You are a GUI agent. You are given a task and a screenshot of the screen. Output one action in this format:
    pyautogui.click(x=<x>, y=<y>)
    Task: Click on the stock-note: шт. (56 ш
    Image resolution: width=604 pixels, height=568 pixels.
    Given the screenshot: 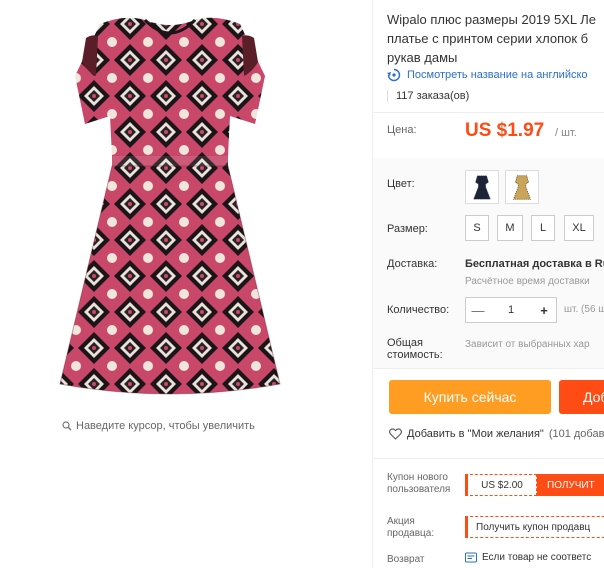 What is the action you would take?
    pyautogui.click(x=584, y=309)
    